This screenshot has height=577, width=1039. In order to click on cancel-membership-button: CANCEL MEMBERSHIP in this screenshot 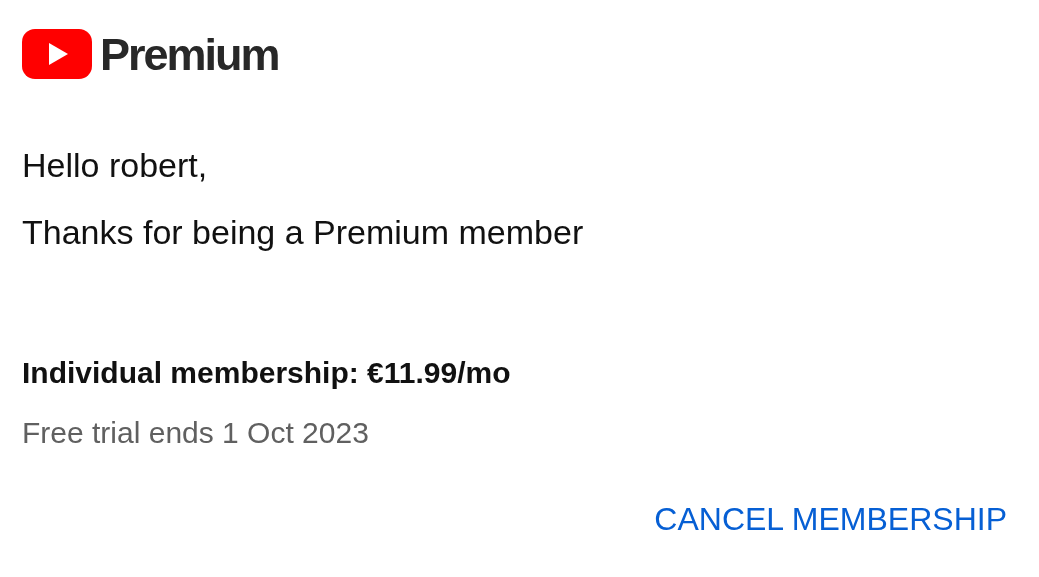, I will do `click(830, 519)`.